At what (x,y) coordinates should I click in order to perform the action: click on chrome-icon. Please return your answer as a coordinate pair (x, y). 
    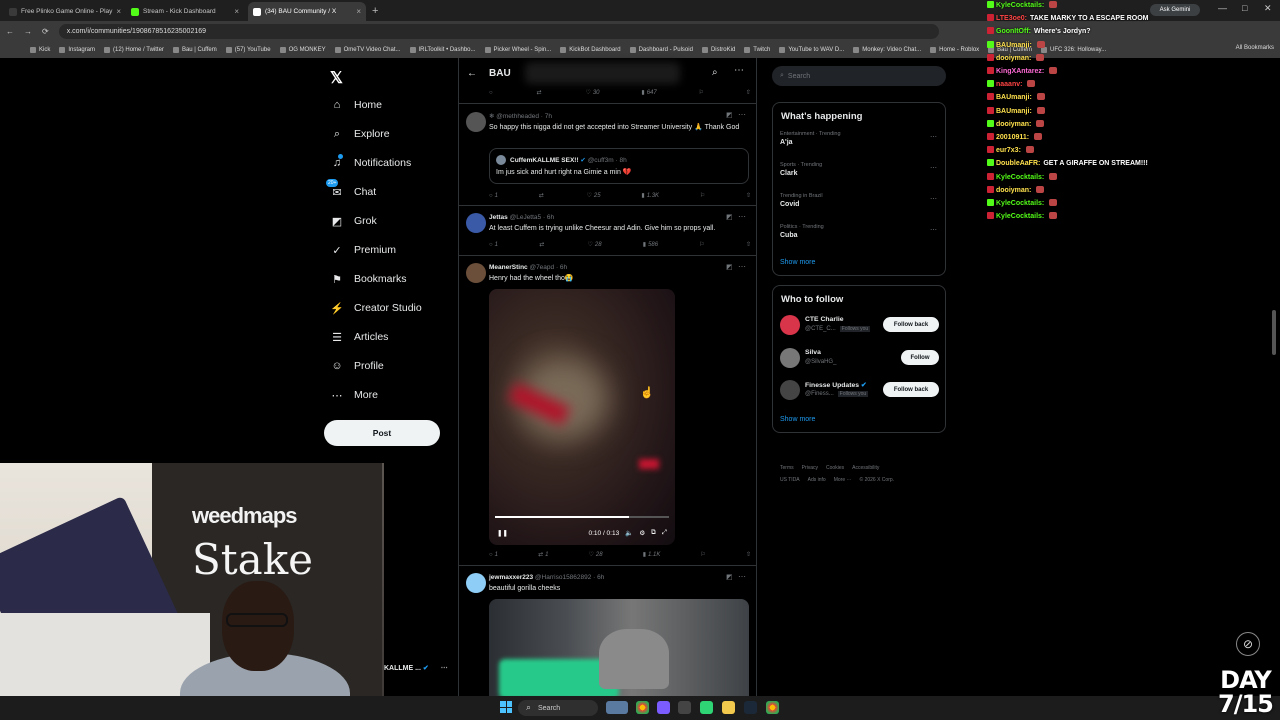
    Looking at the image, I should click on (772, 707).